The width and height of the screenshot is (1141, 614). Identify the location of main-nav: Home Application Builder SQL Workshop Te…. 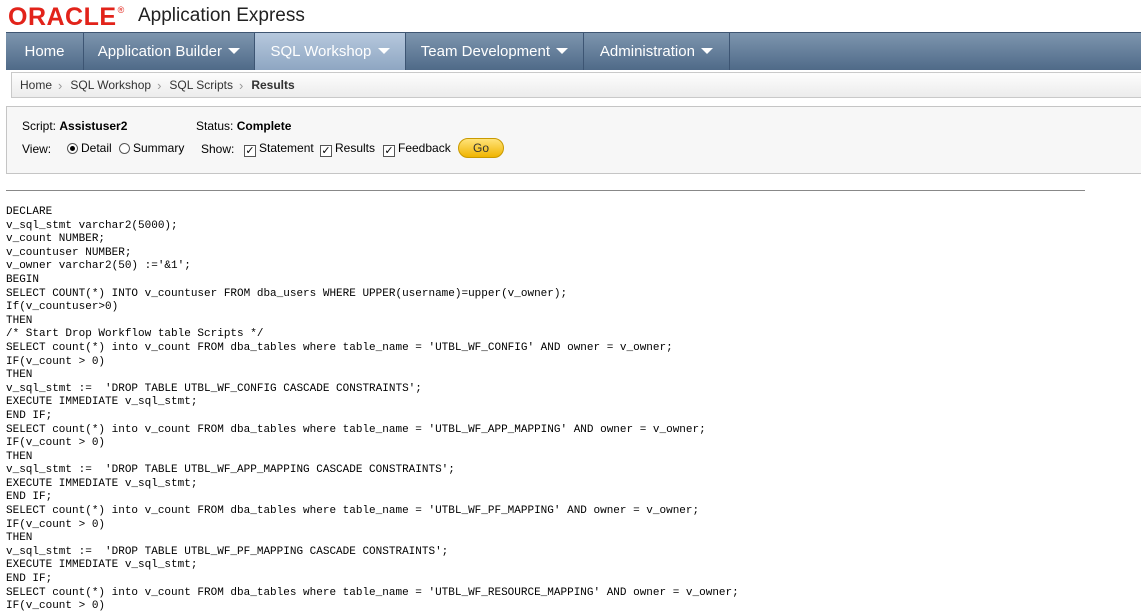
(573, 51).